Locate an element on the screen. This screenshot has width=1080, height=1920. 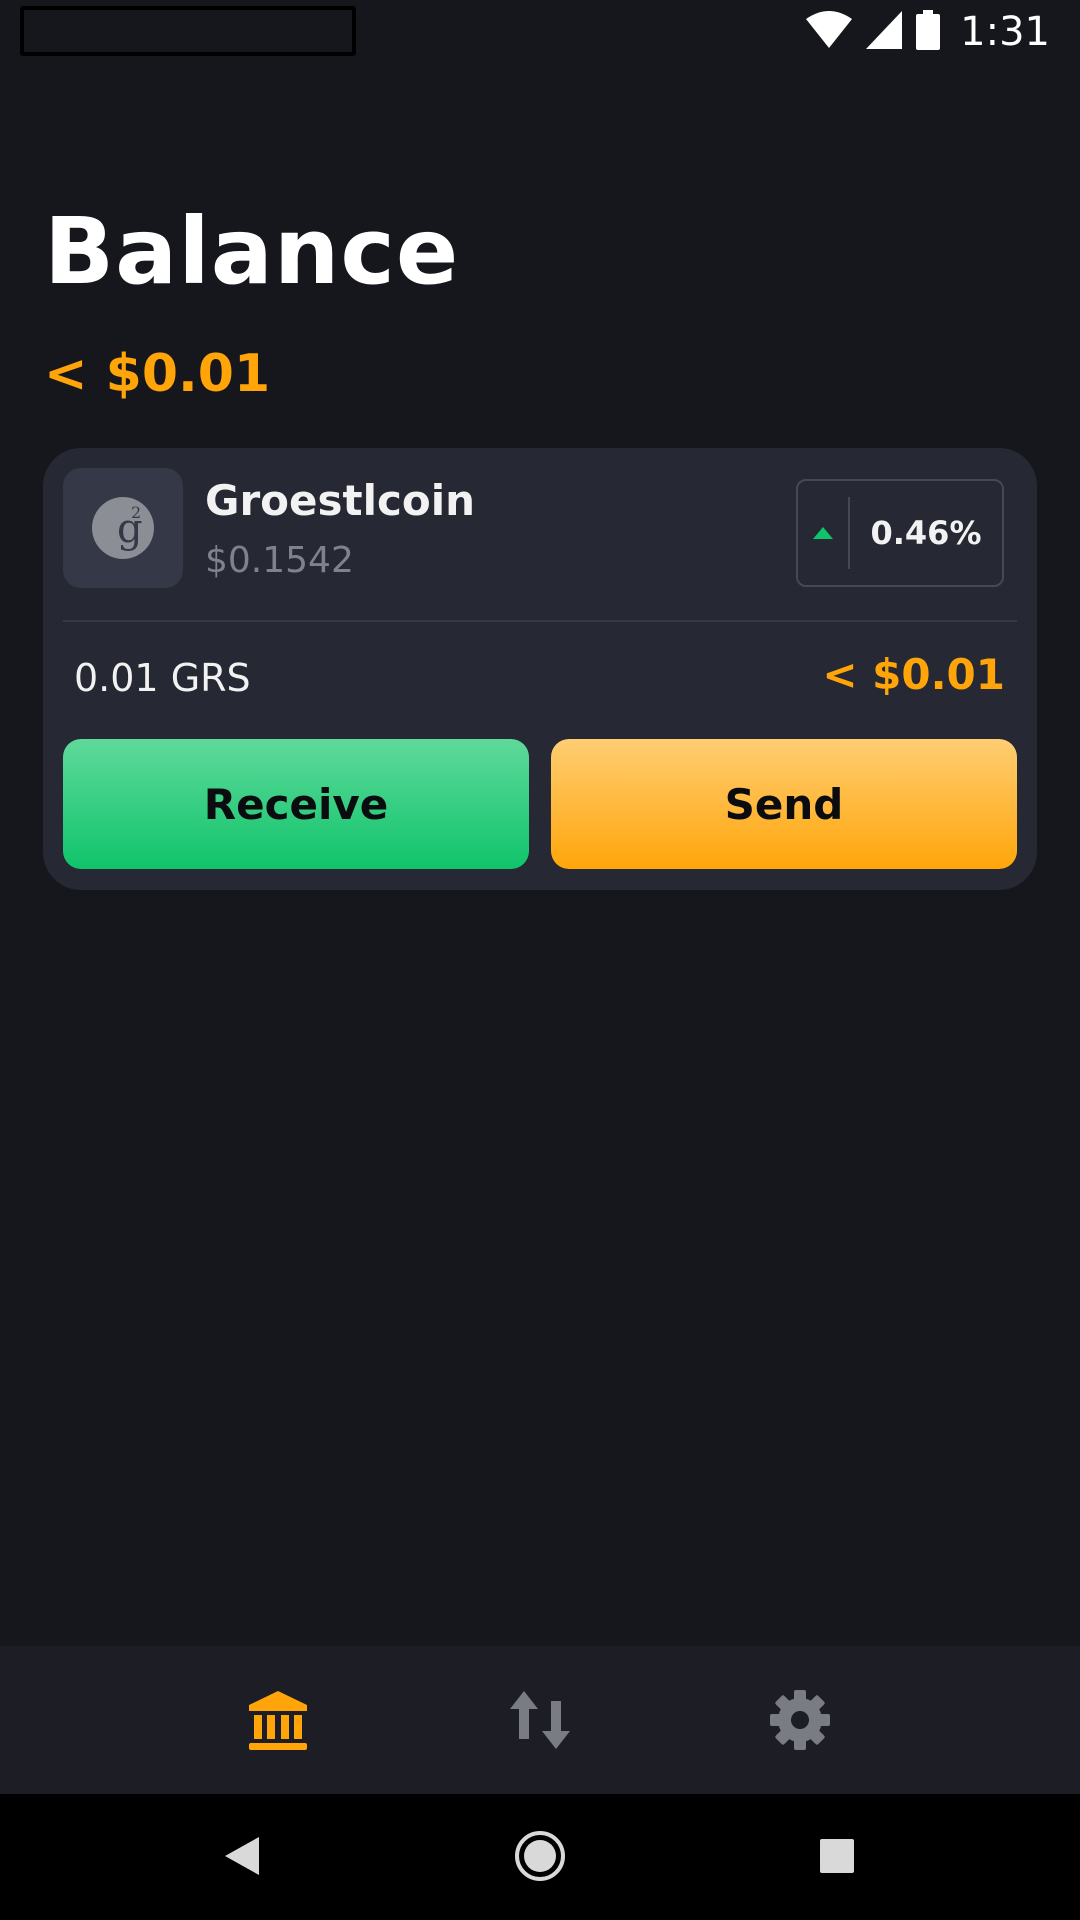
change-arrow-container is located at coordinates (824, 533).